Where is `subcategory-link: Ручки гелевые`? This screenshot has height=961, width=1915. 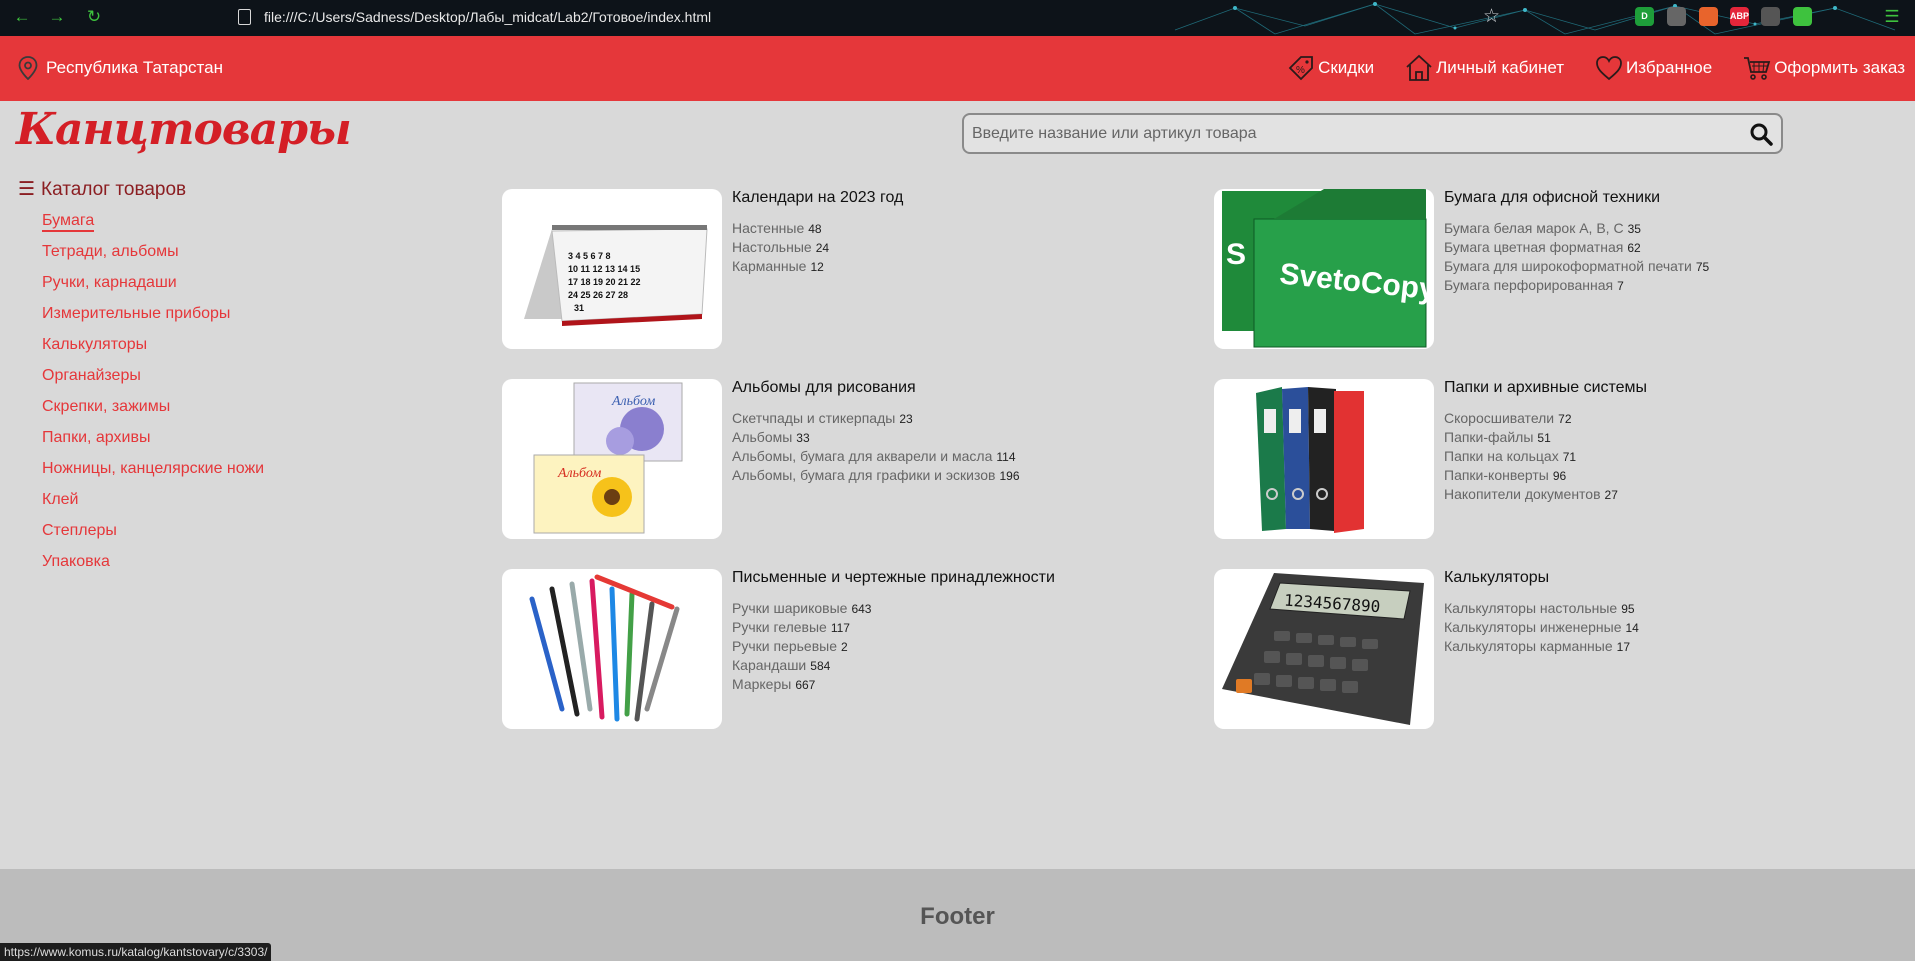 subcategory-link: Ручки гелевые is located at coordinates (779, 627).